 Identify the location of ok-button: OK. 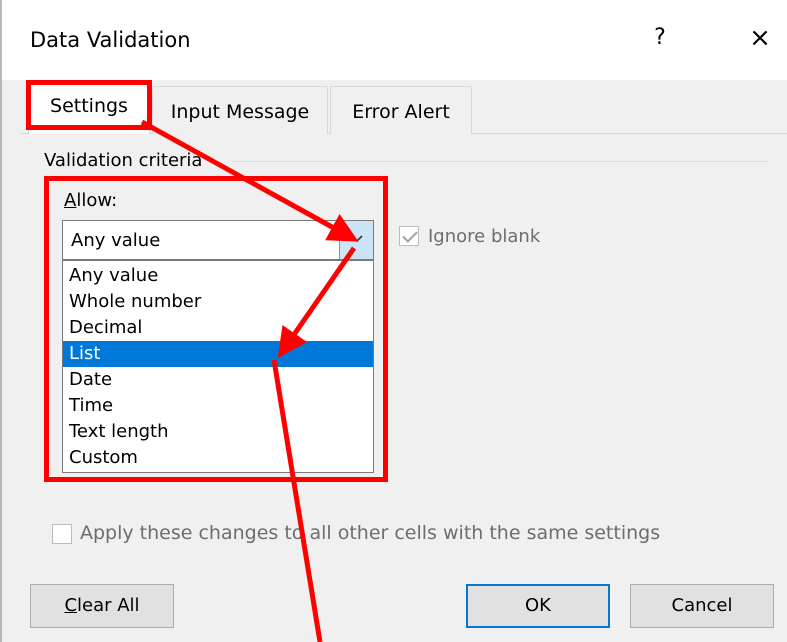
(538, 606).